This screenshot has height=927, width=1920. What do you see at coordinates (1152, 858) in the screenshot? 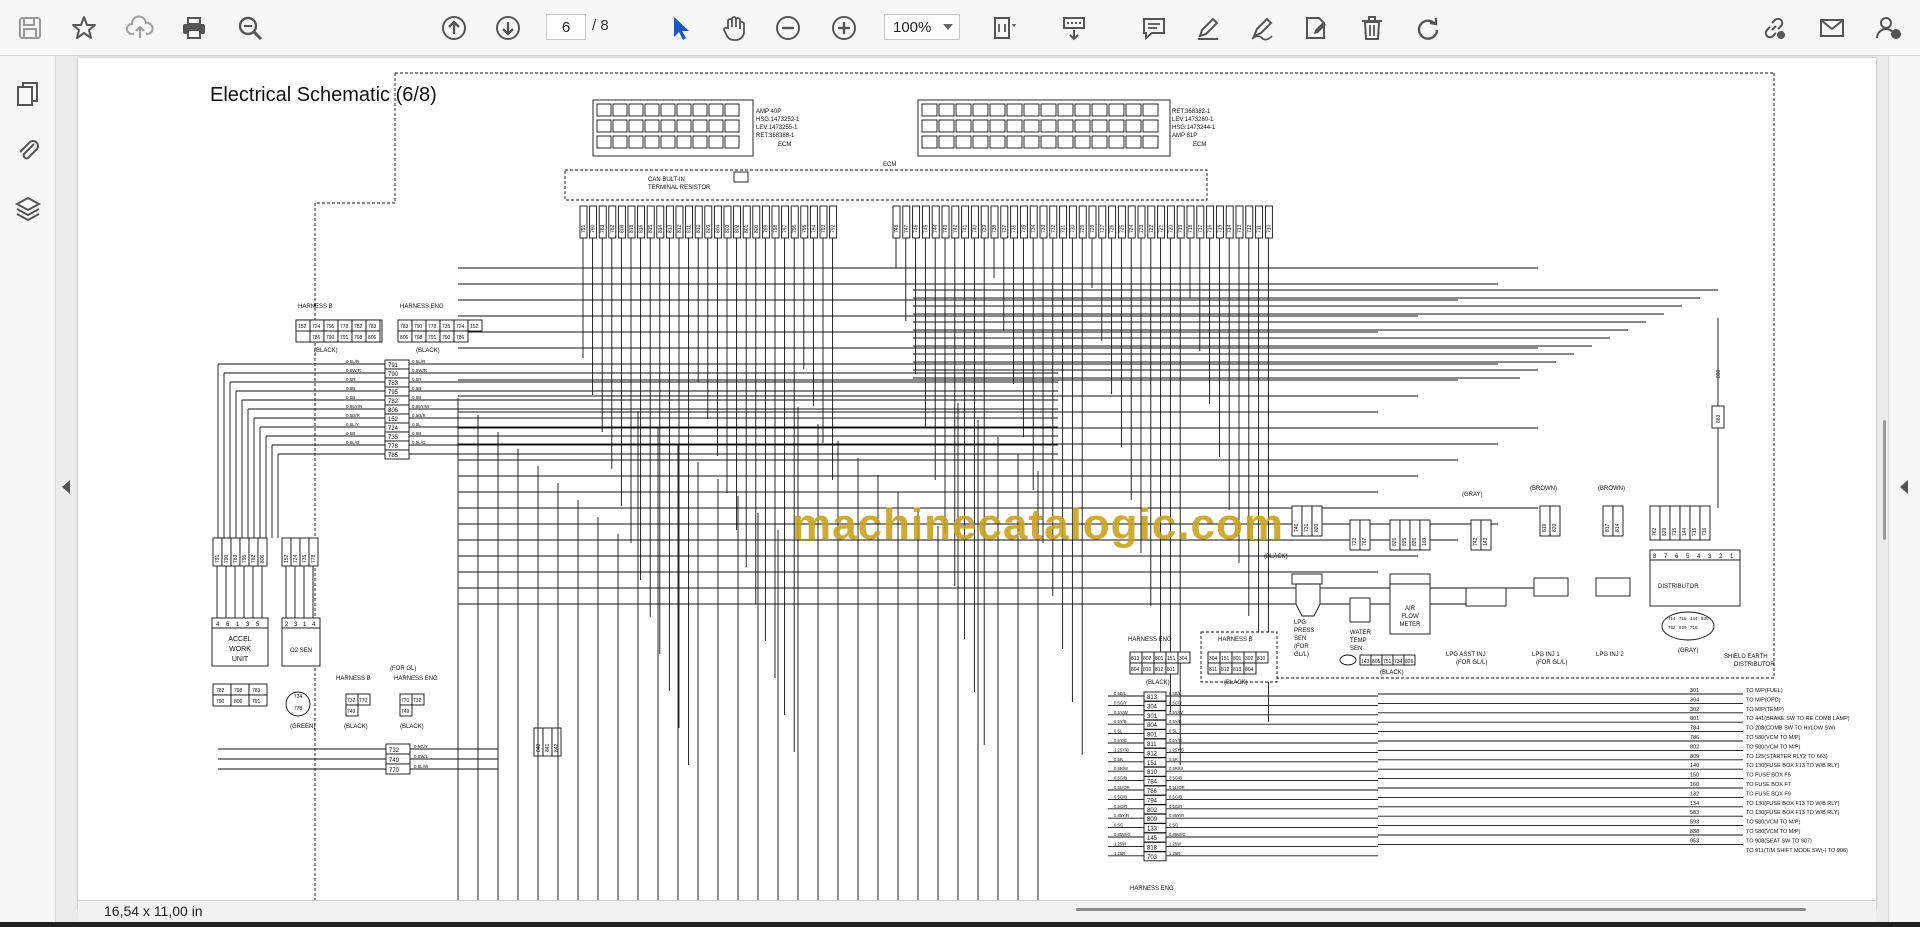
I see `center-pin-number: 703` at bounding box center [1152, 858].